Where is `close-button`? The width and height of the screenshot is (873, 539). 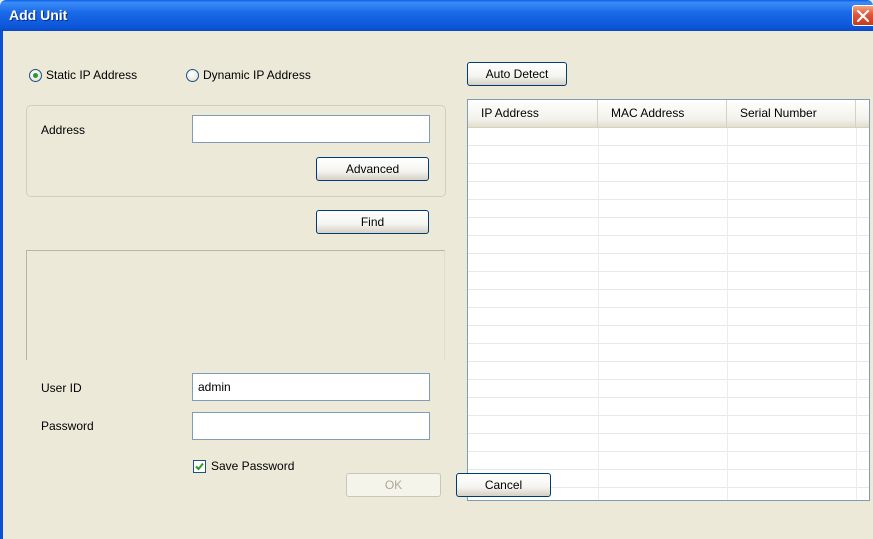
close-button is located at coordinates (862, 15).